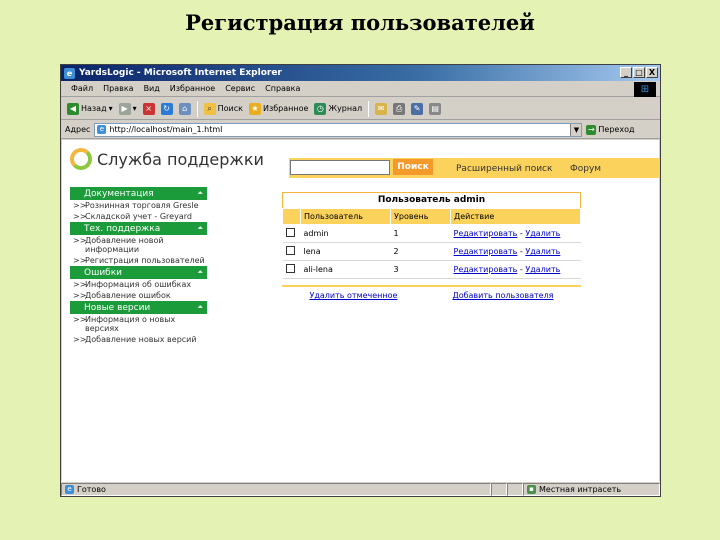 This screenshot has width=720, height=540. I want to click on menu-favorites: Избранное, so click(192, 88).